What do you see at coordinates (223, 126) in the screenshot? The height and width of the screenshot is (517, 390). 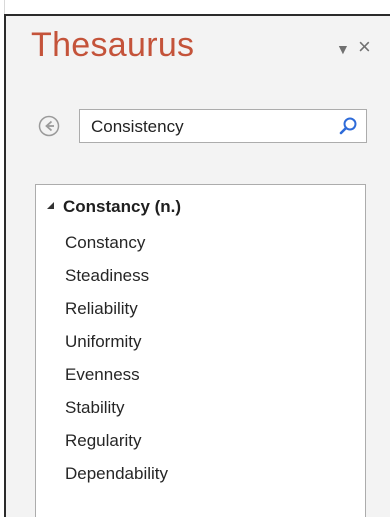 I see `search-input: Consistency` at bounding box center [223, 126].